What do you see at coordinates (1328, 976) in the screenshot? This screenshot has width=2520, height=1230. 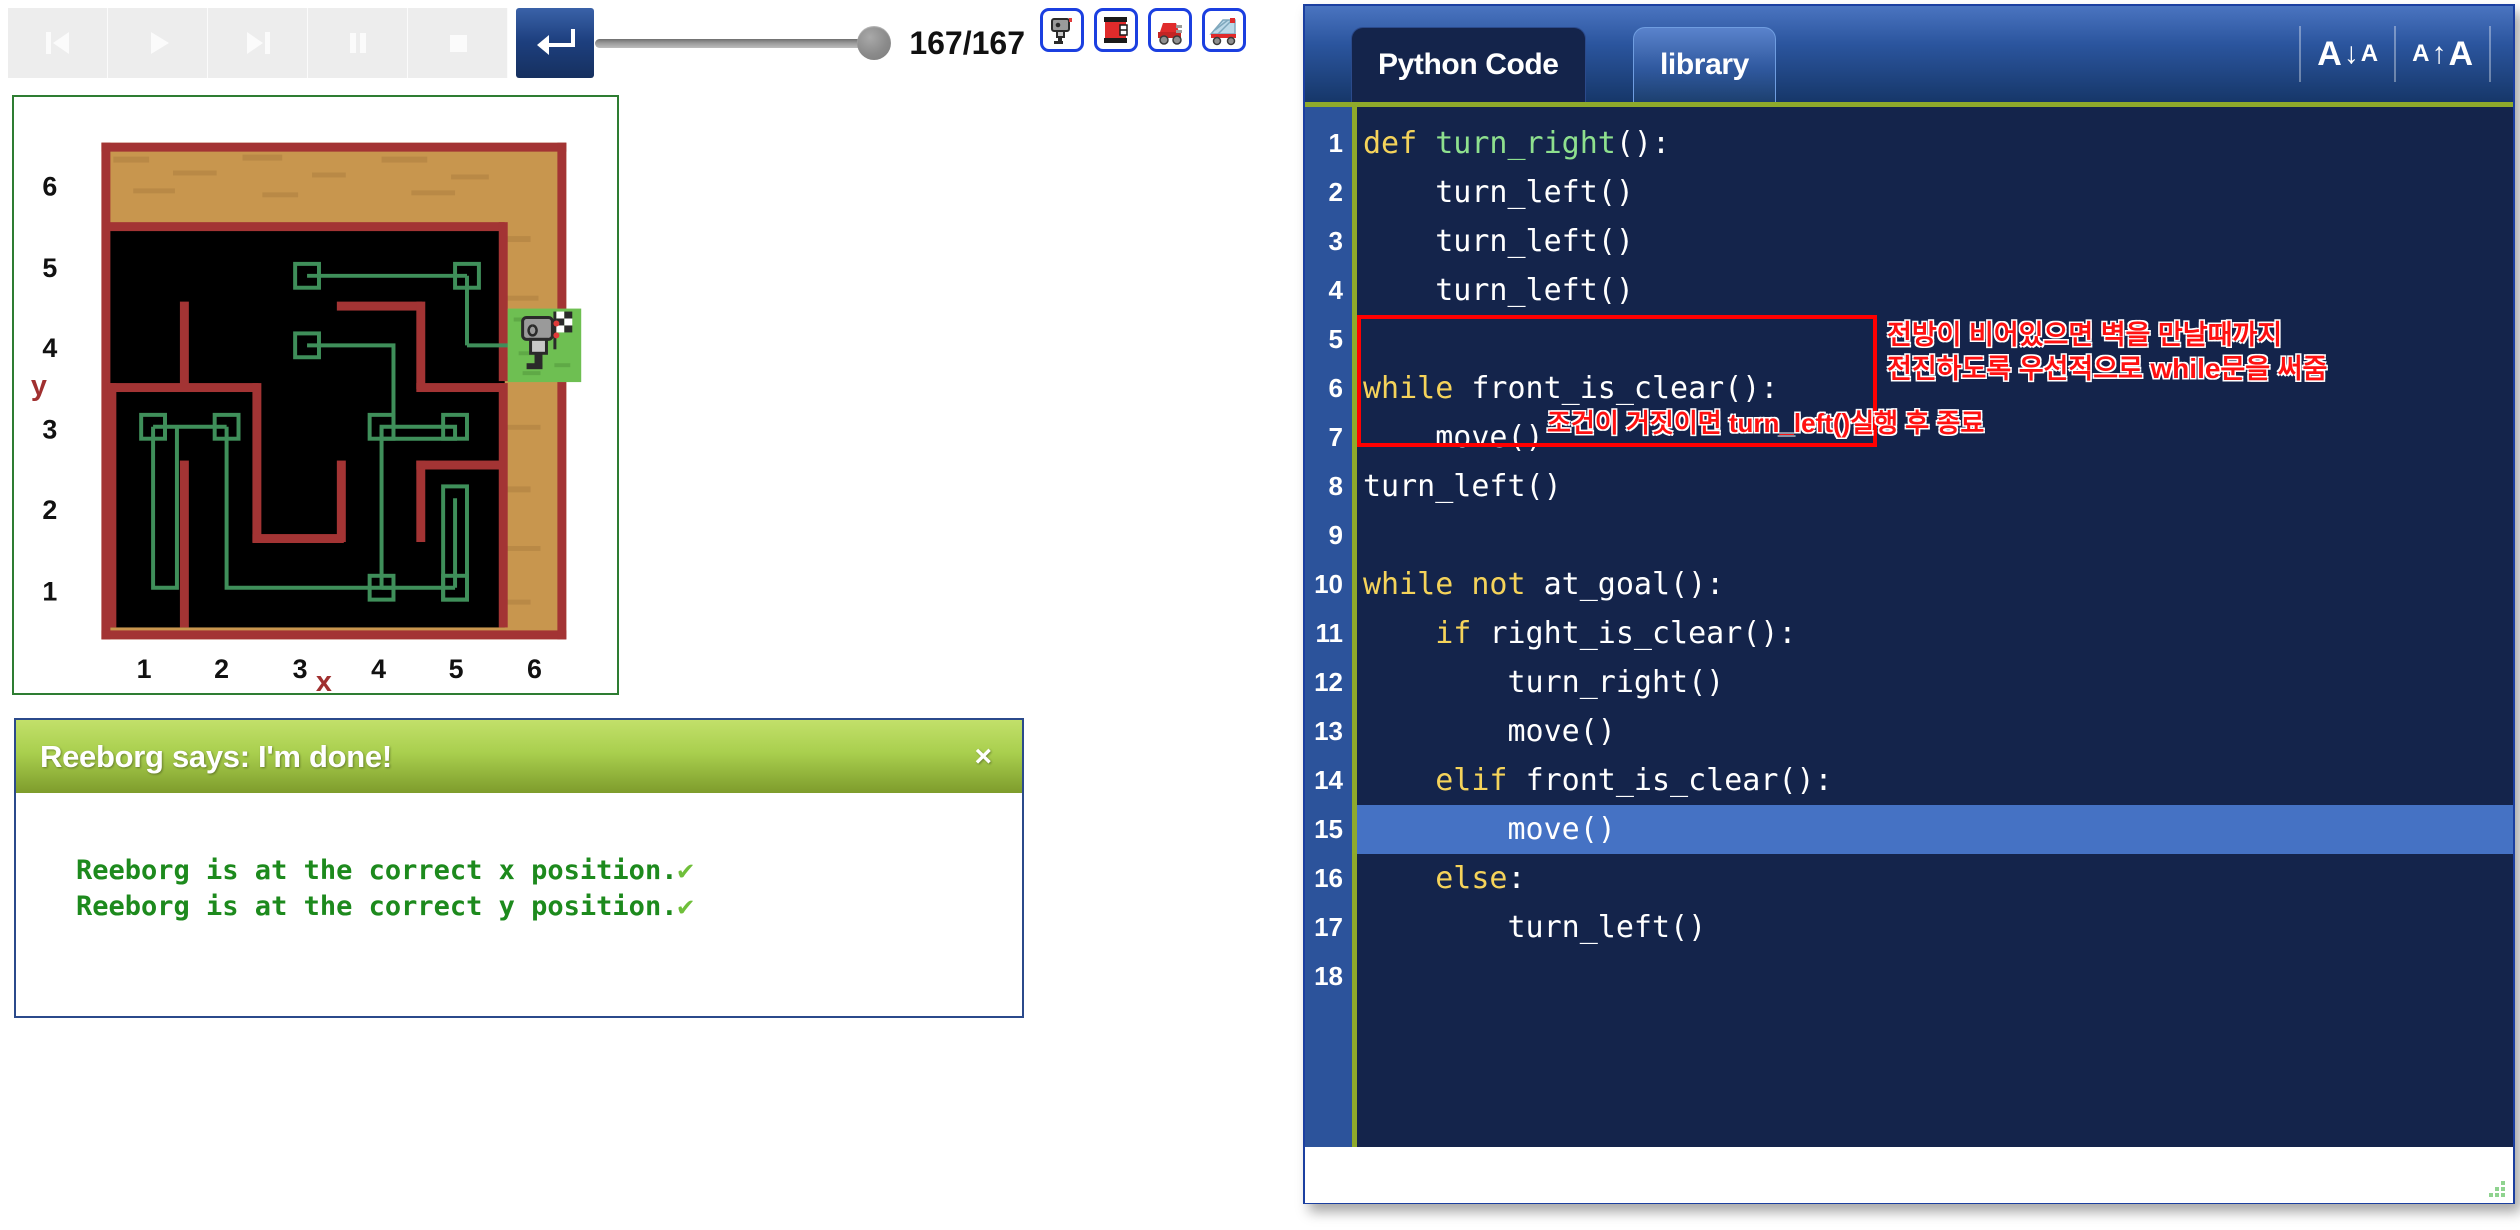 I see `line-number: 18` at bounding box center [1328, 976].